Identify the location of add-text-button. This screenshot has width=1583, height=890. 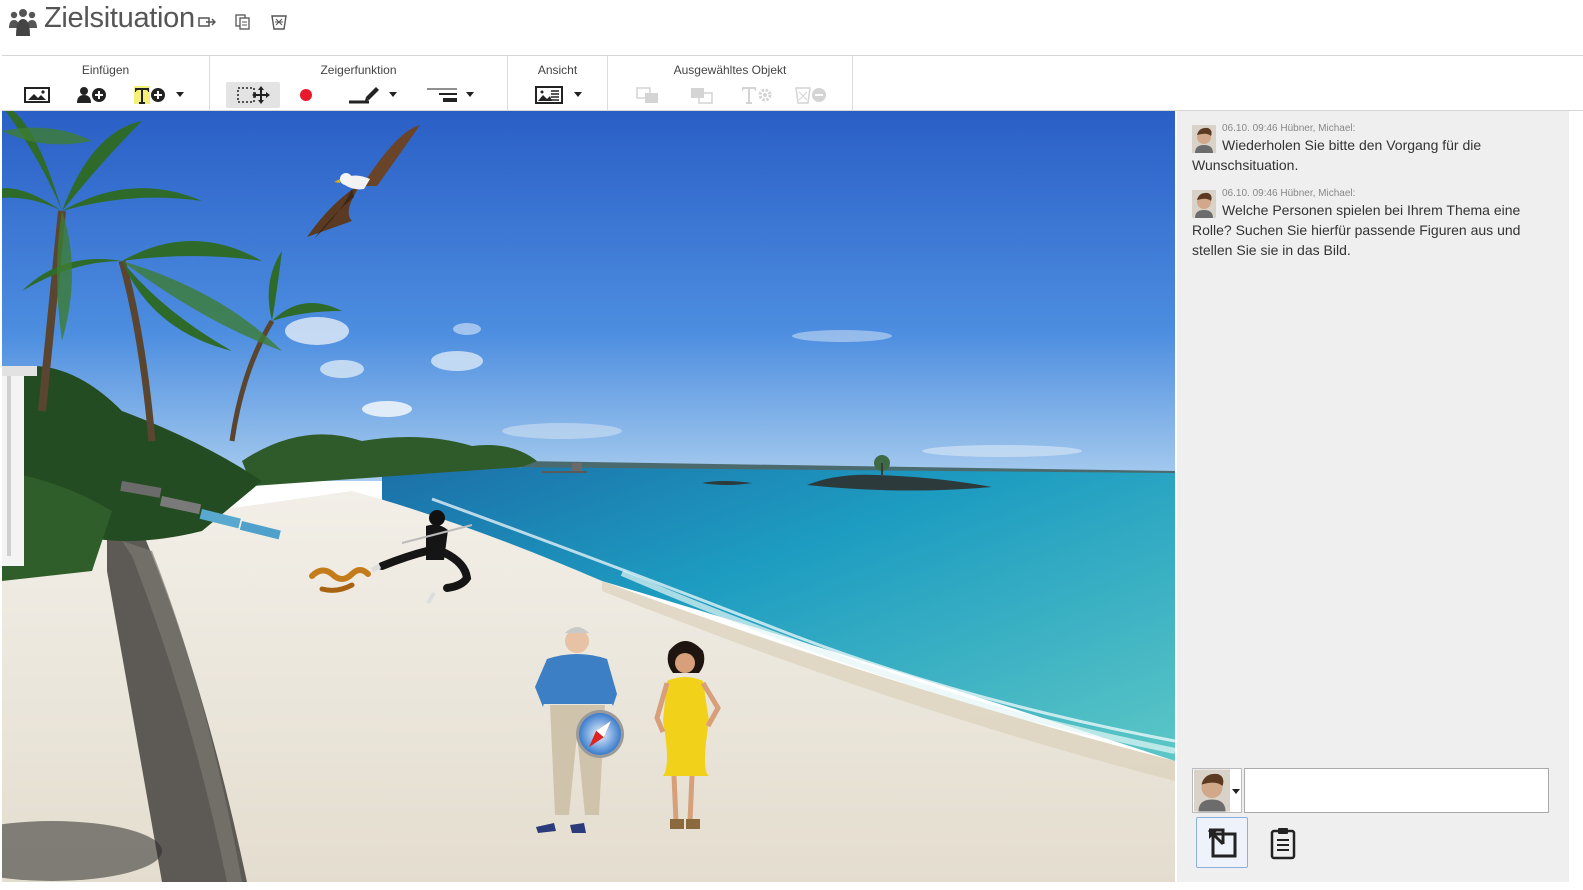
(150, 95).